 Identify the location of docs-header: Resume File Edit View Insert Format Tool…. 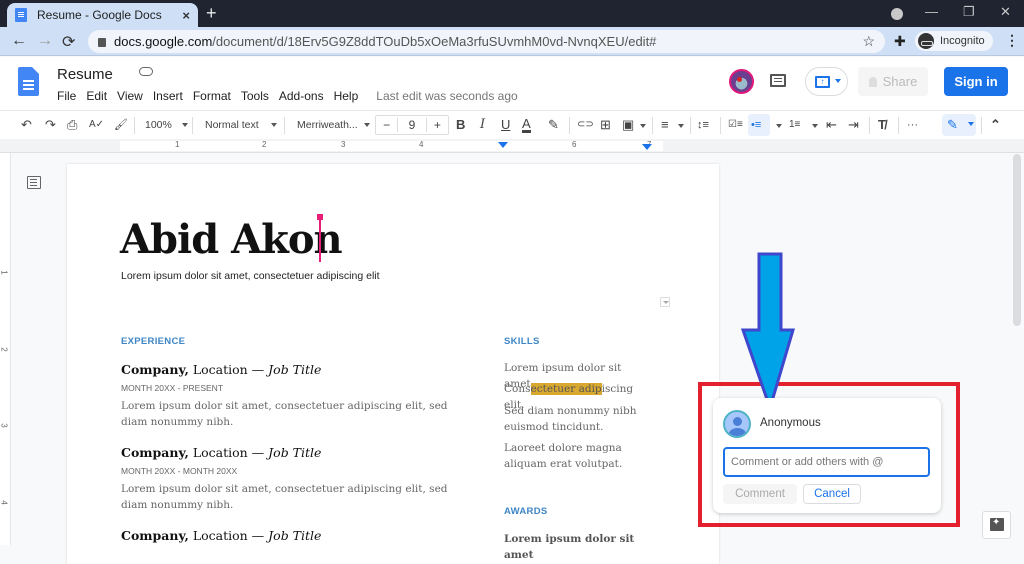
(512, 84).